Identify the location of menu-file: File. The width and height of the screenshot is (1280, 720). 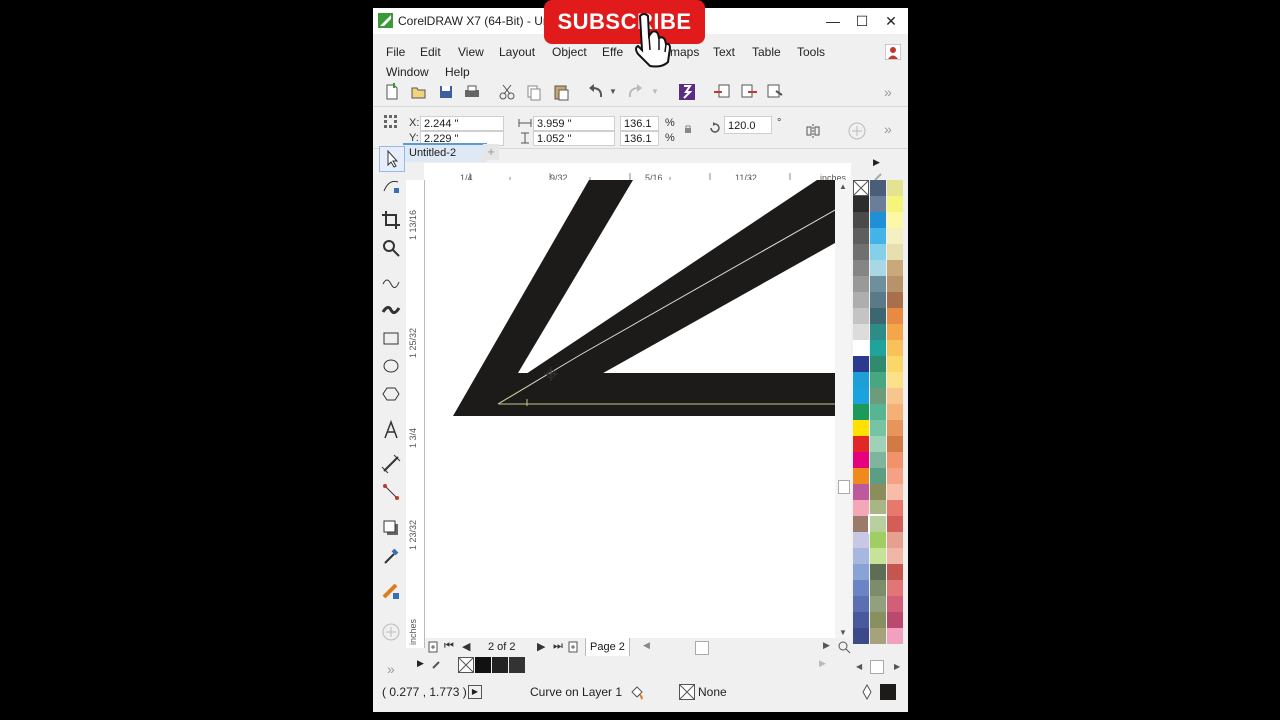
(395, 52).